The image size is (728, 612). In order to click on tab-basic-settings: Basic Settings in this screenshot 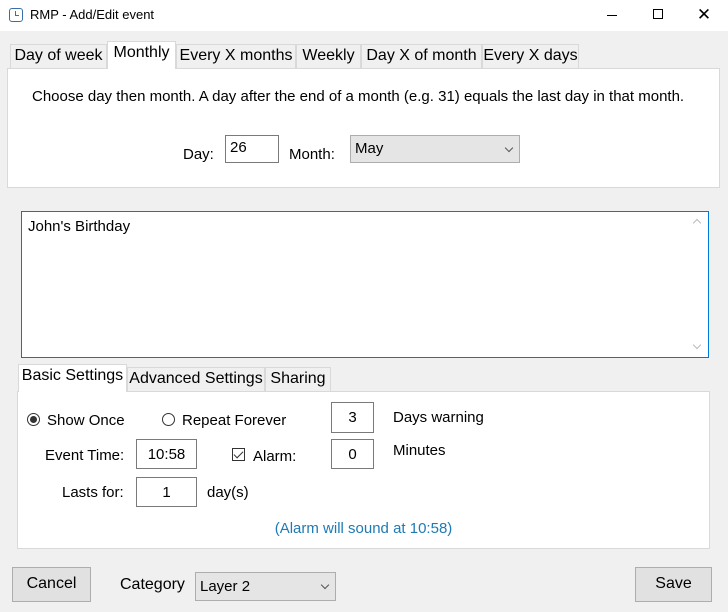, I will do `click(72, 378)`.